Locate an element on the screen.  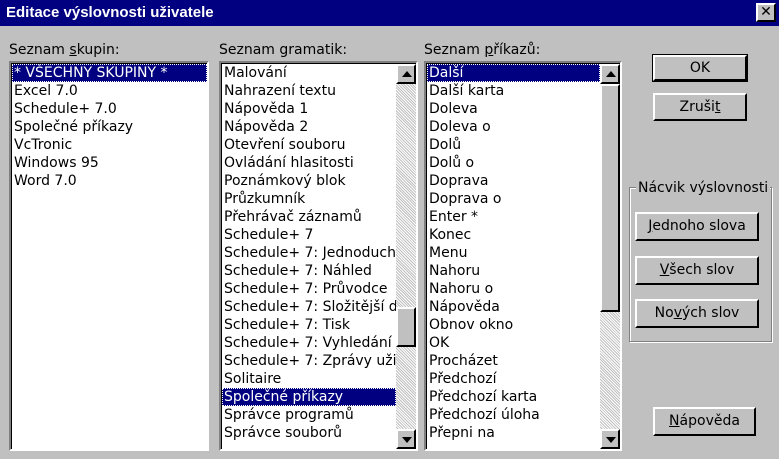
grammars-list-item: Správce programů is located at coordinates (309, 415).